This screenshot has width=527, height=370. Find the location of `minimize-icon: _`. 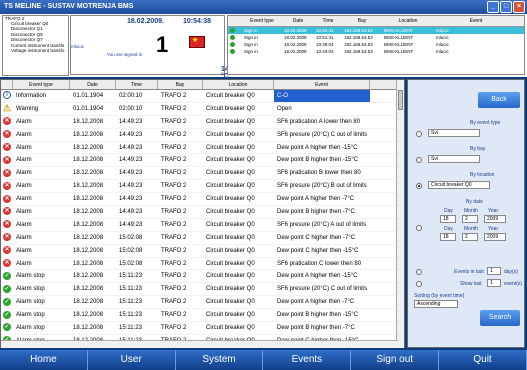

minimize-icon: _ is located at coordinates (493, 7).